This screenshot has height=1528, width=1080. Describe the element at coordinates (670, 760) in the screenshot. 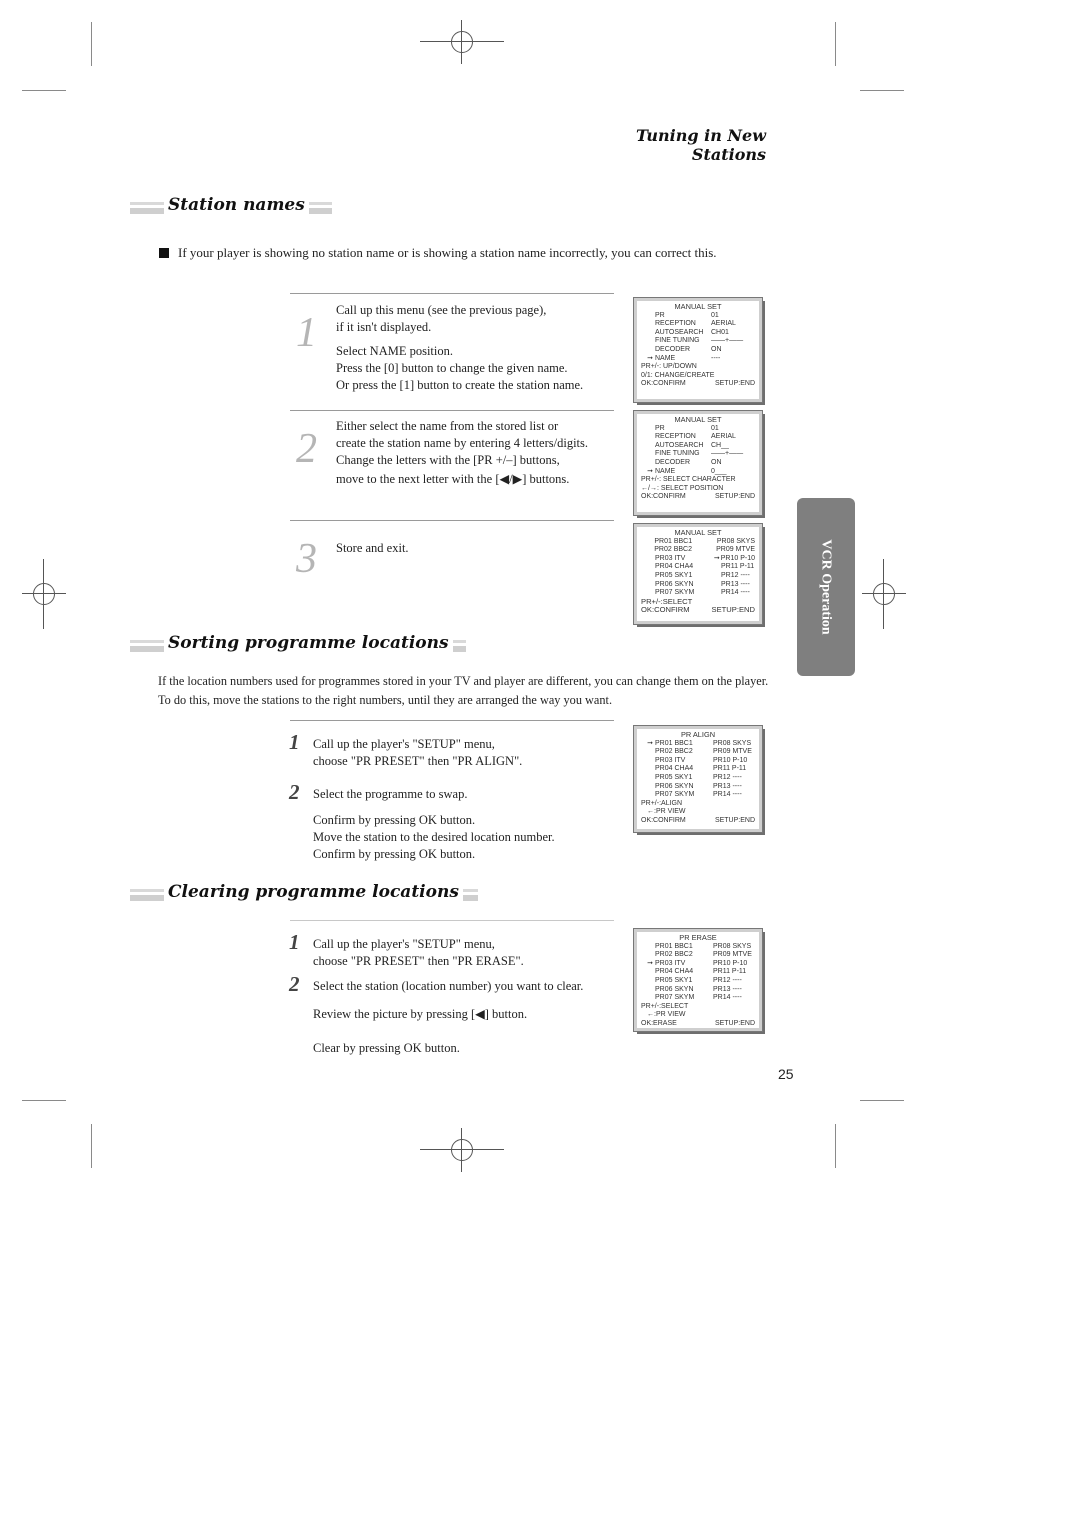

I see `osd-list-item: PR03 ITV` at that location.